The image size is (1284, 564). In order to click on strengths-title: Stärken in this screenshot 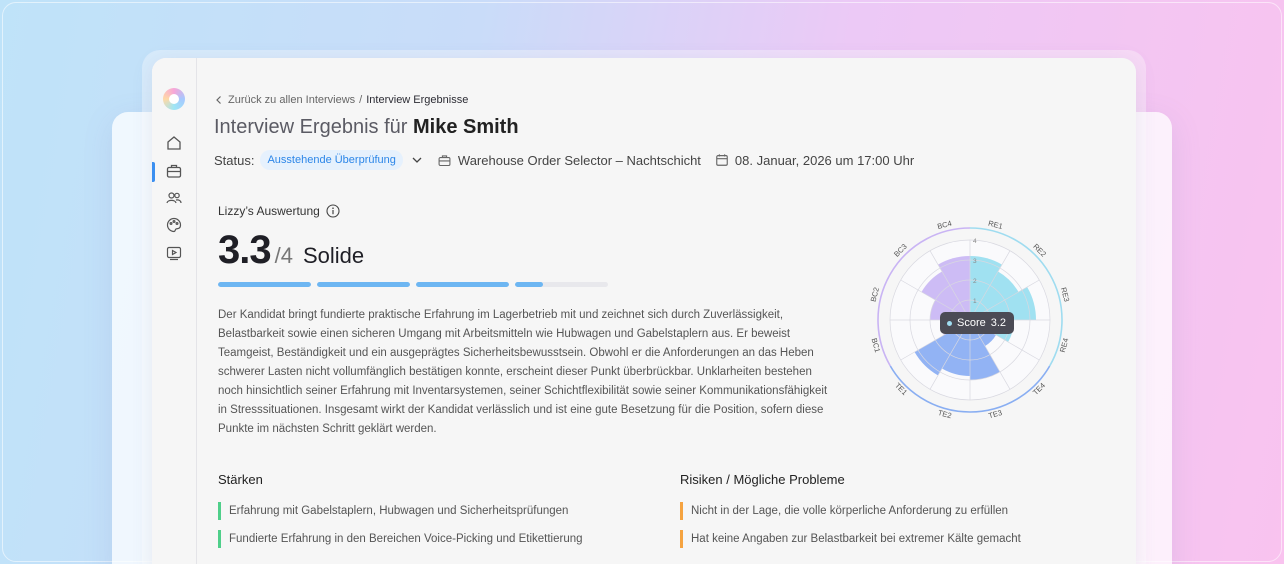, I will do `click(240, 479)`.